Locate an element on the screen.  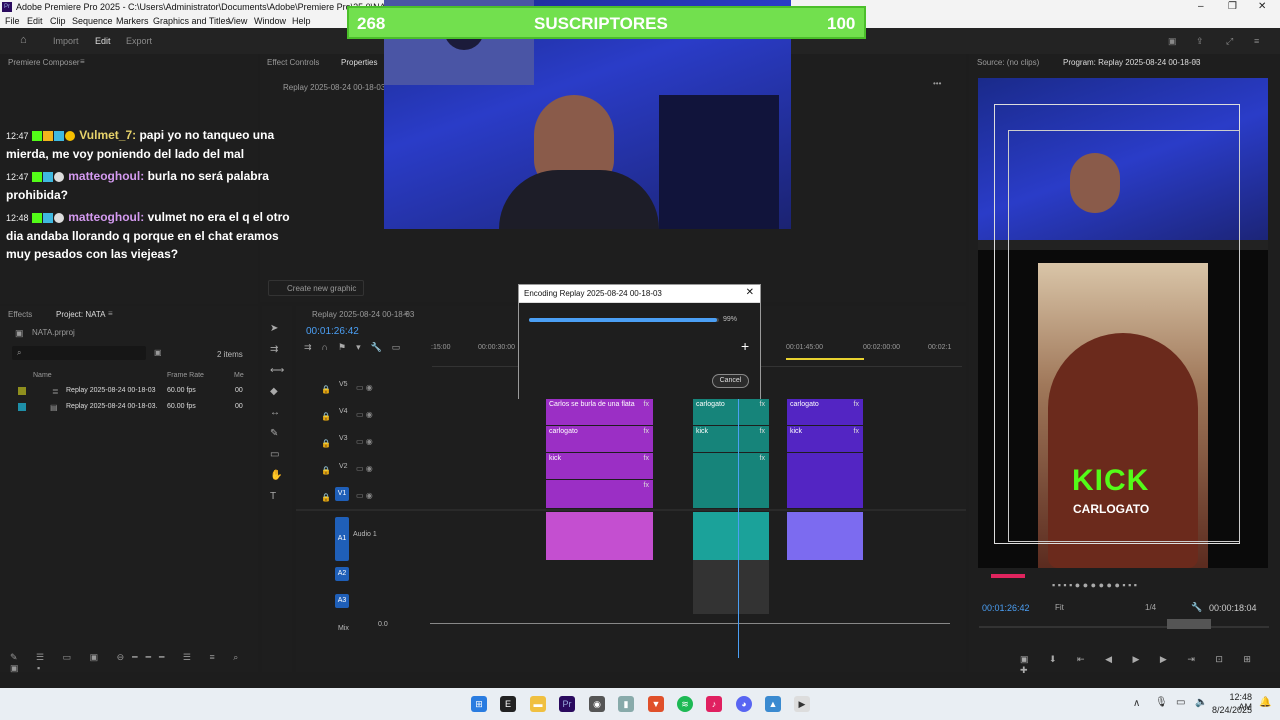
obs-icon: ◉ is located at coordinates (597, 704).